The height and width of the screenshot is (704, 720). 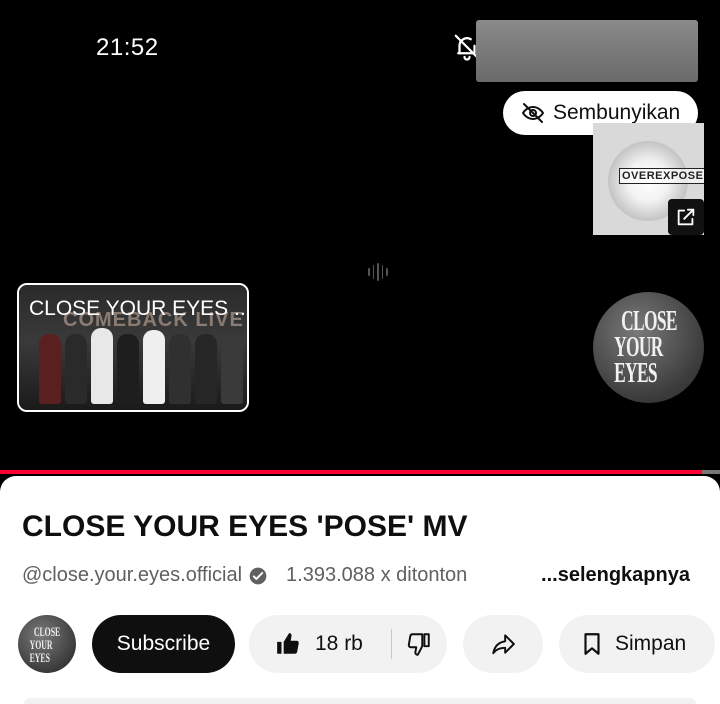 I want to click on channel-handle: @close.your.eyes.official, so click(x=132, y=575).